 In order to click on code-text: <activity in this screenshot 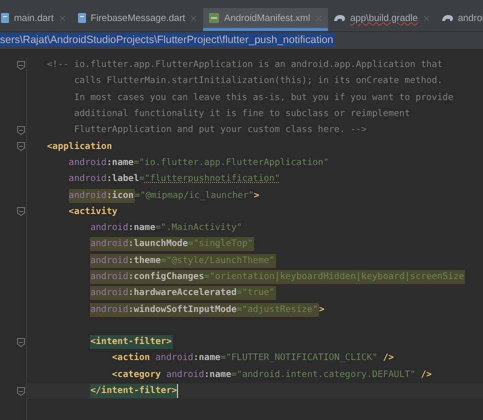, I will do `click(93, 212)`.